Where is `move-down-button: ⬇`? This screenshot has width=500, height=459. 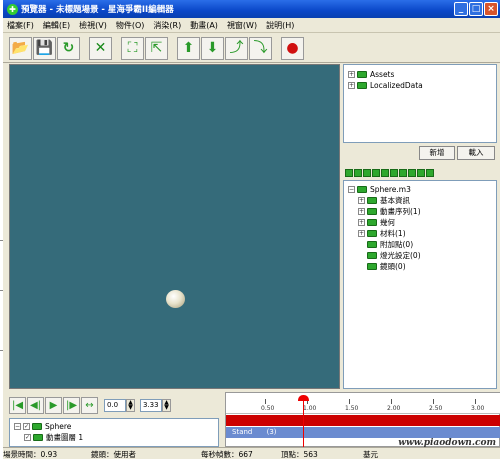
move-down-button: ⬇ is located at coordinates (212, 48).